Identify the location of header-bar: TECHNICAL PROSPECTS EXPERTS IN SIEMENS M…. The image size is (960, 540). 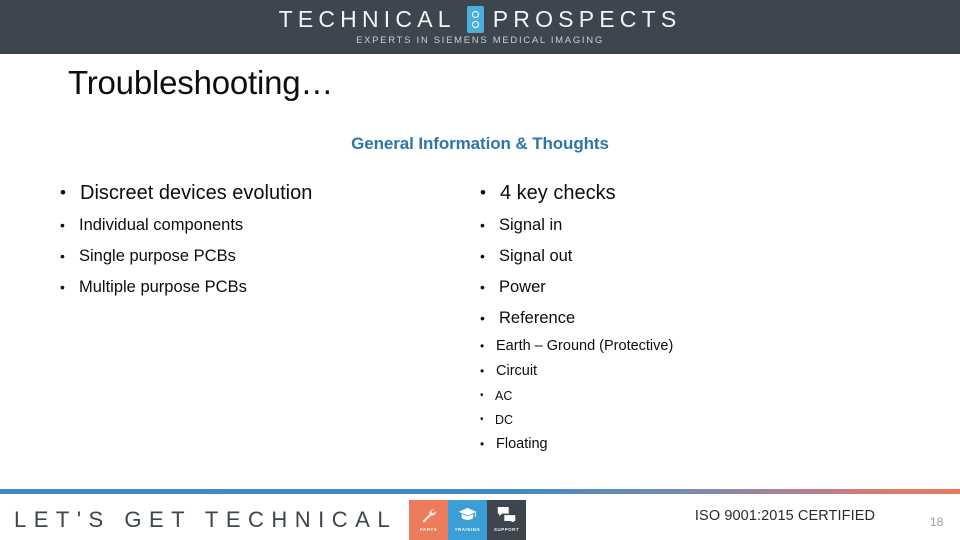
(480, 27).